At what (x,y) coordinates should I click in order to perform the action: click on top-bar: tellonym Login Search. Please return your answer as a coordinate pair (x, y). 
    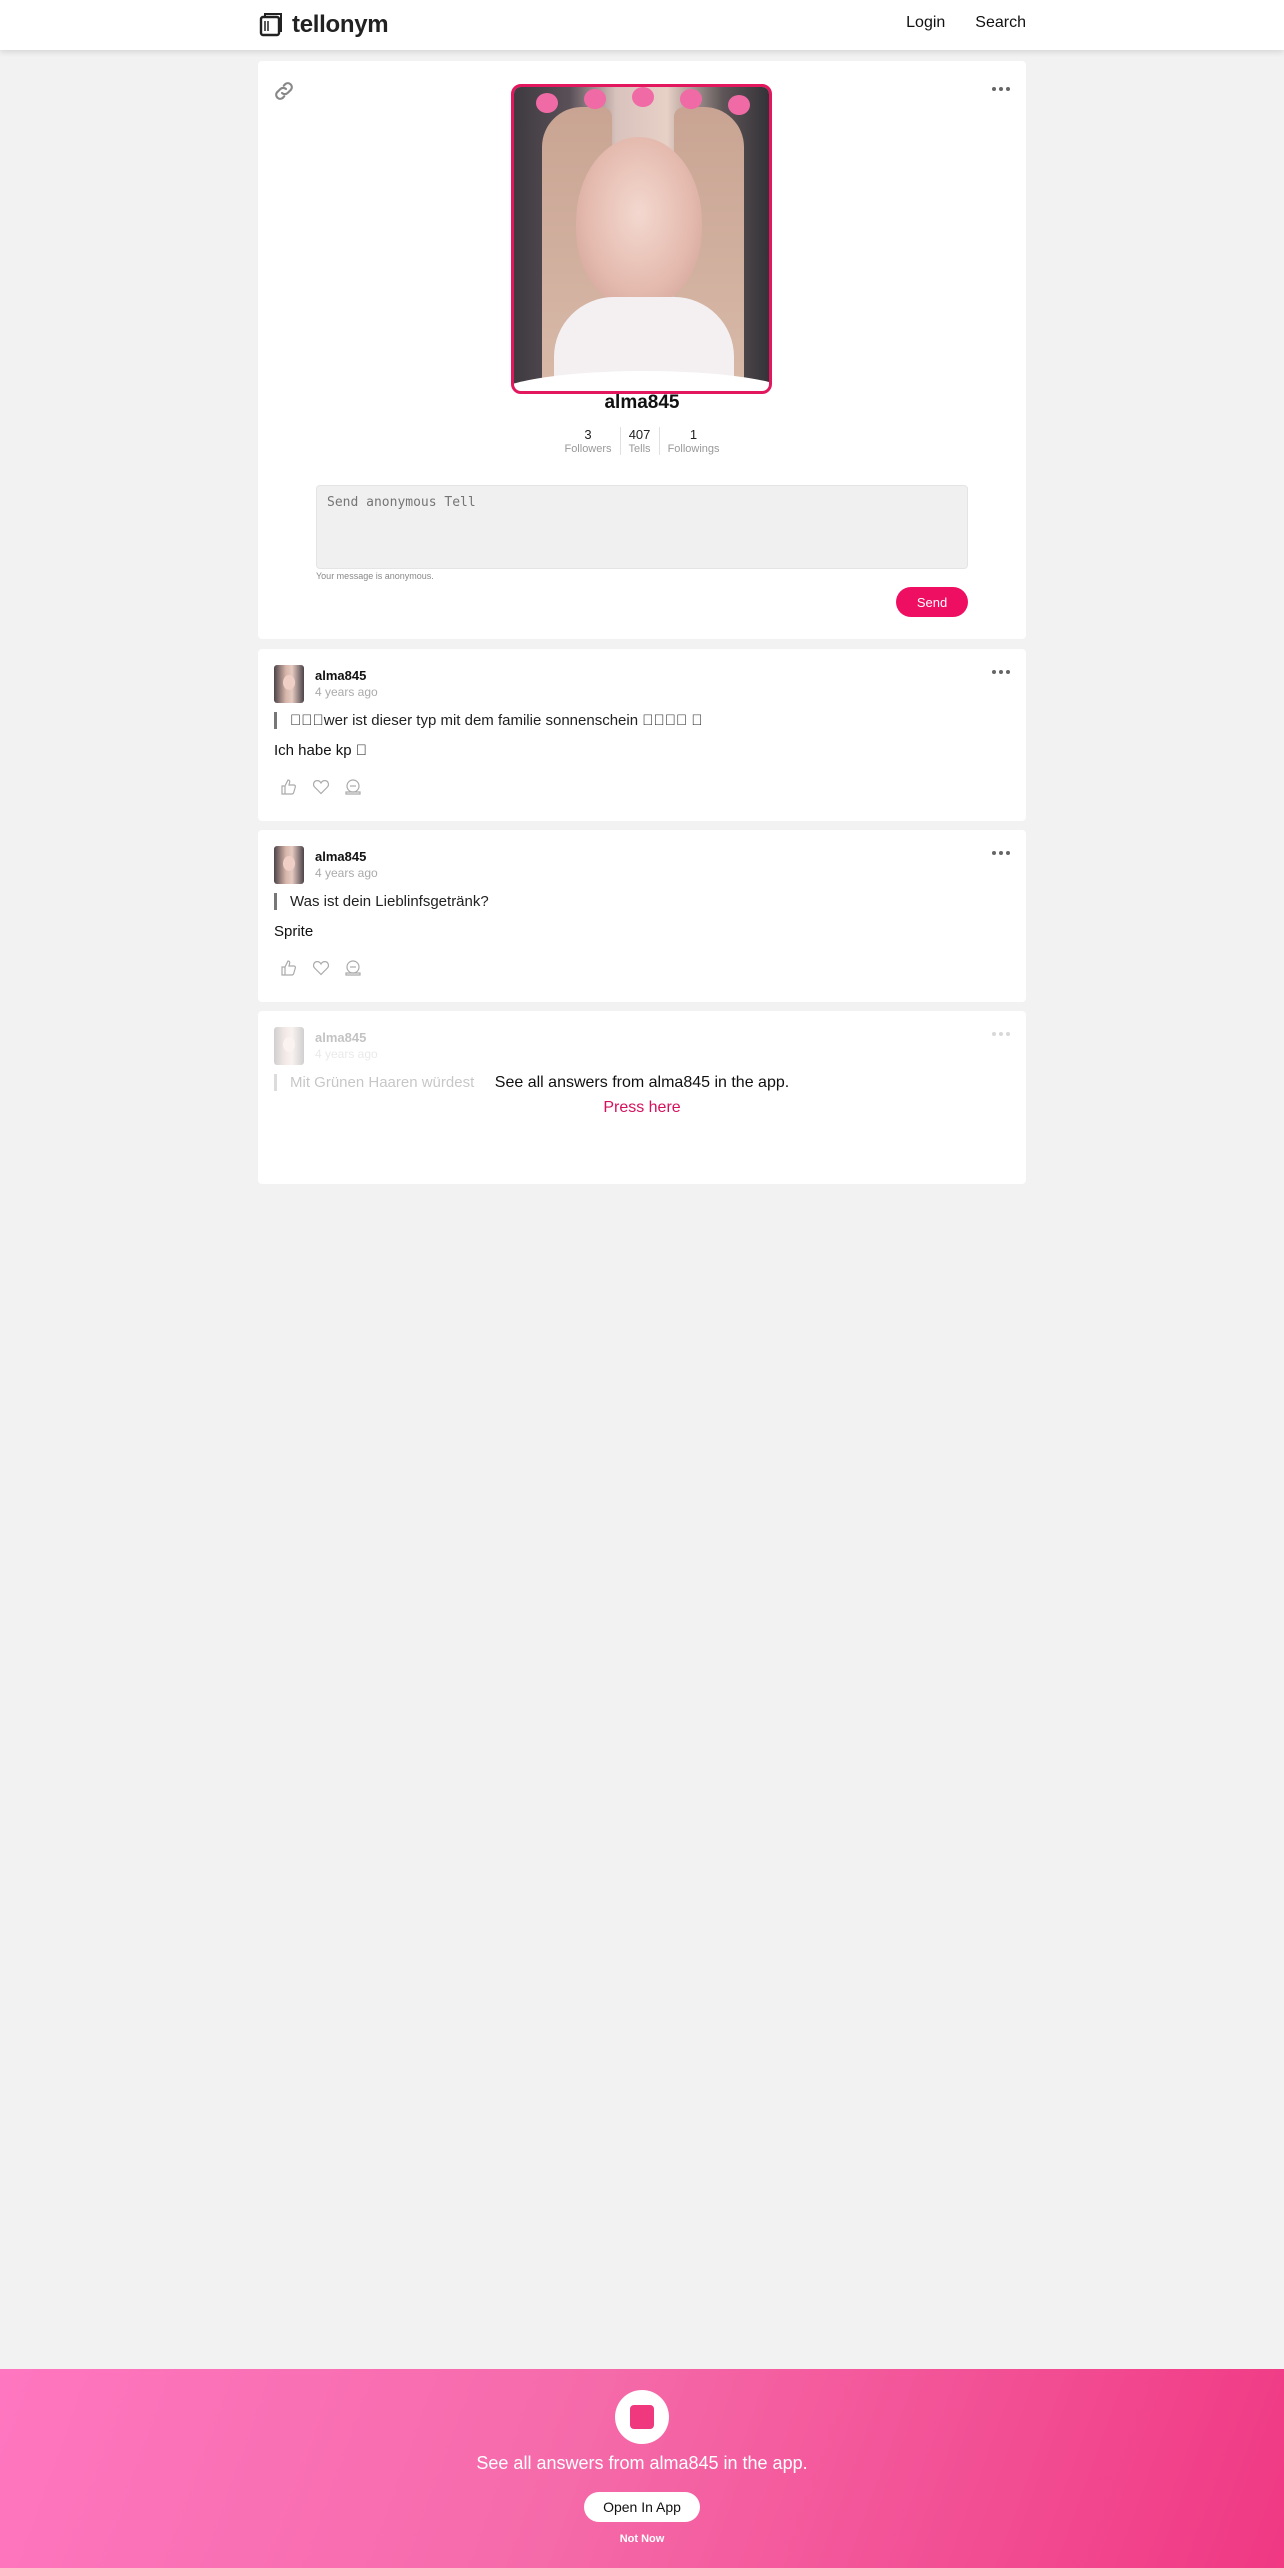
    Looking at the image, I should click on (642, 25).